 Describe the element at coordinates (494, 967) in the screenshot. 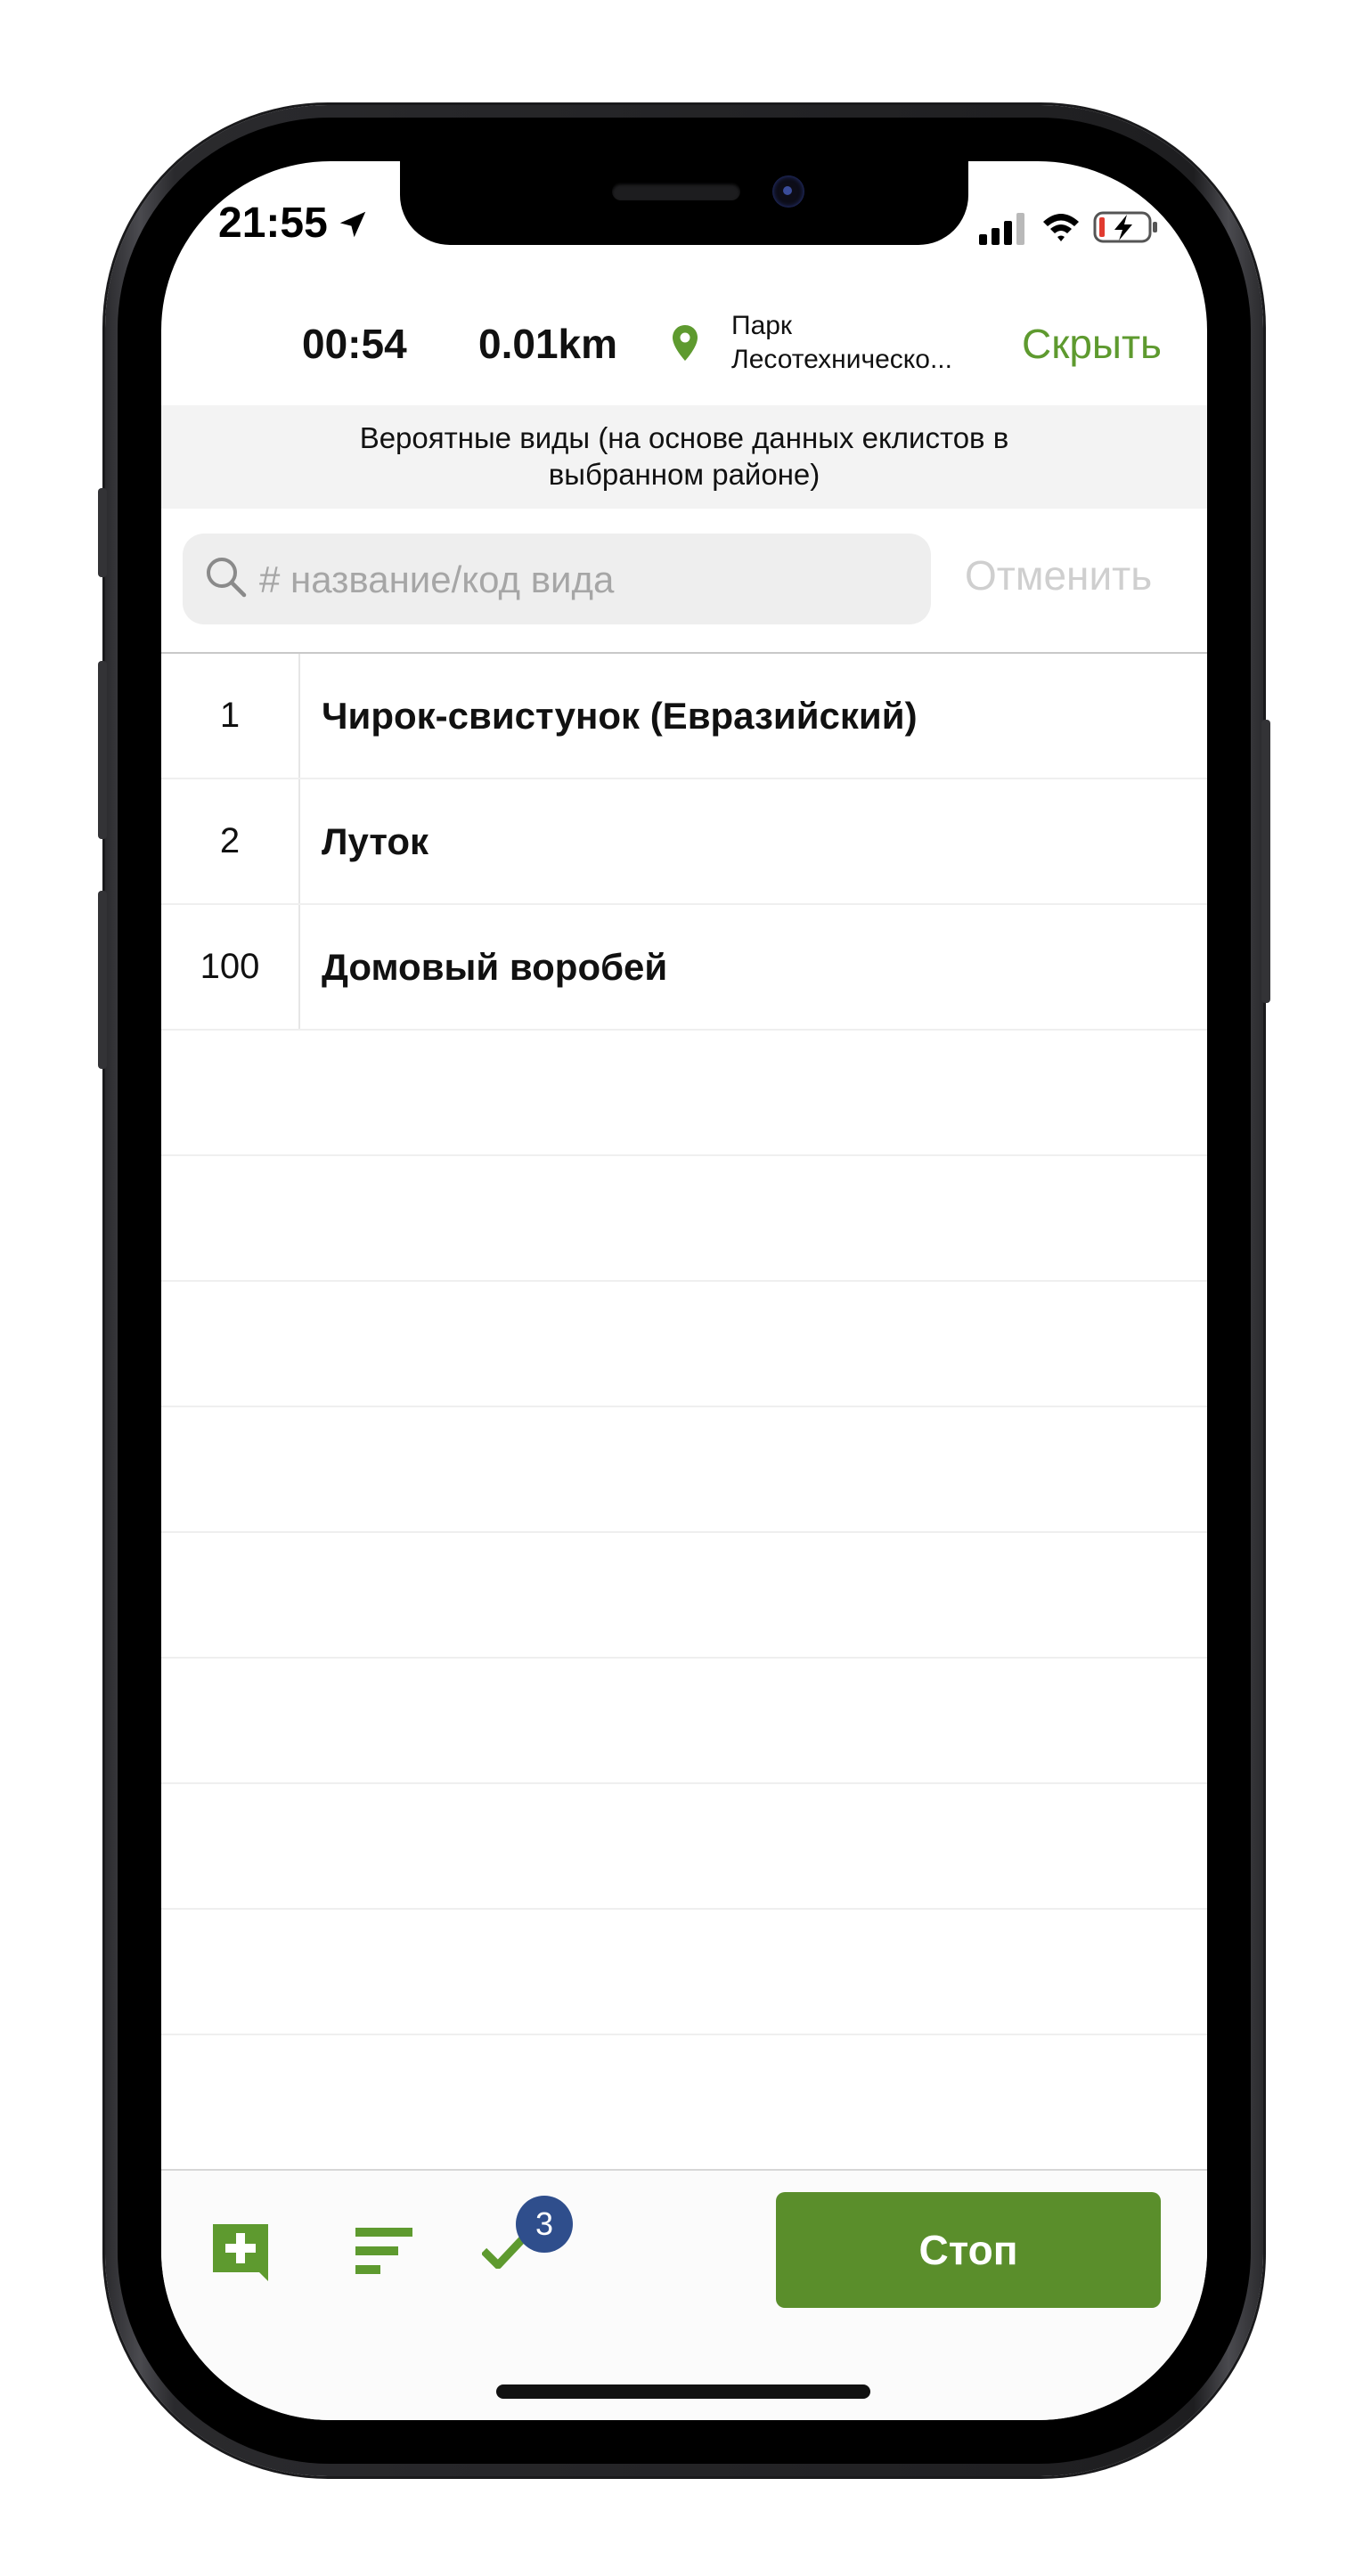

I see `species-name: Домовый воробей` at that location.